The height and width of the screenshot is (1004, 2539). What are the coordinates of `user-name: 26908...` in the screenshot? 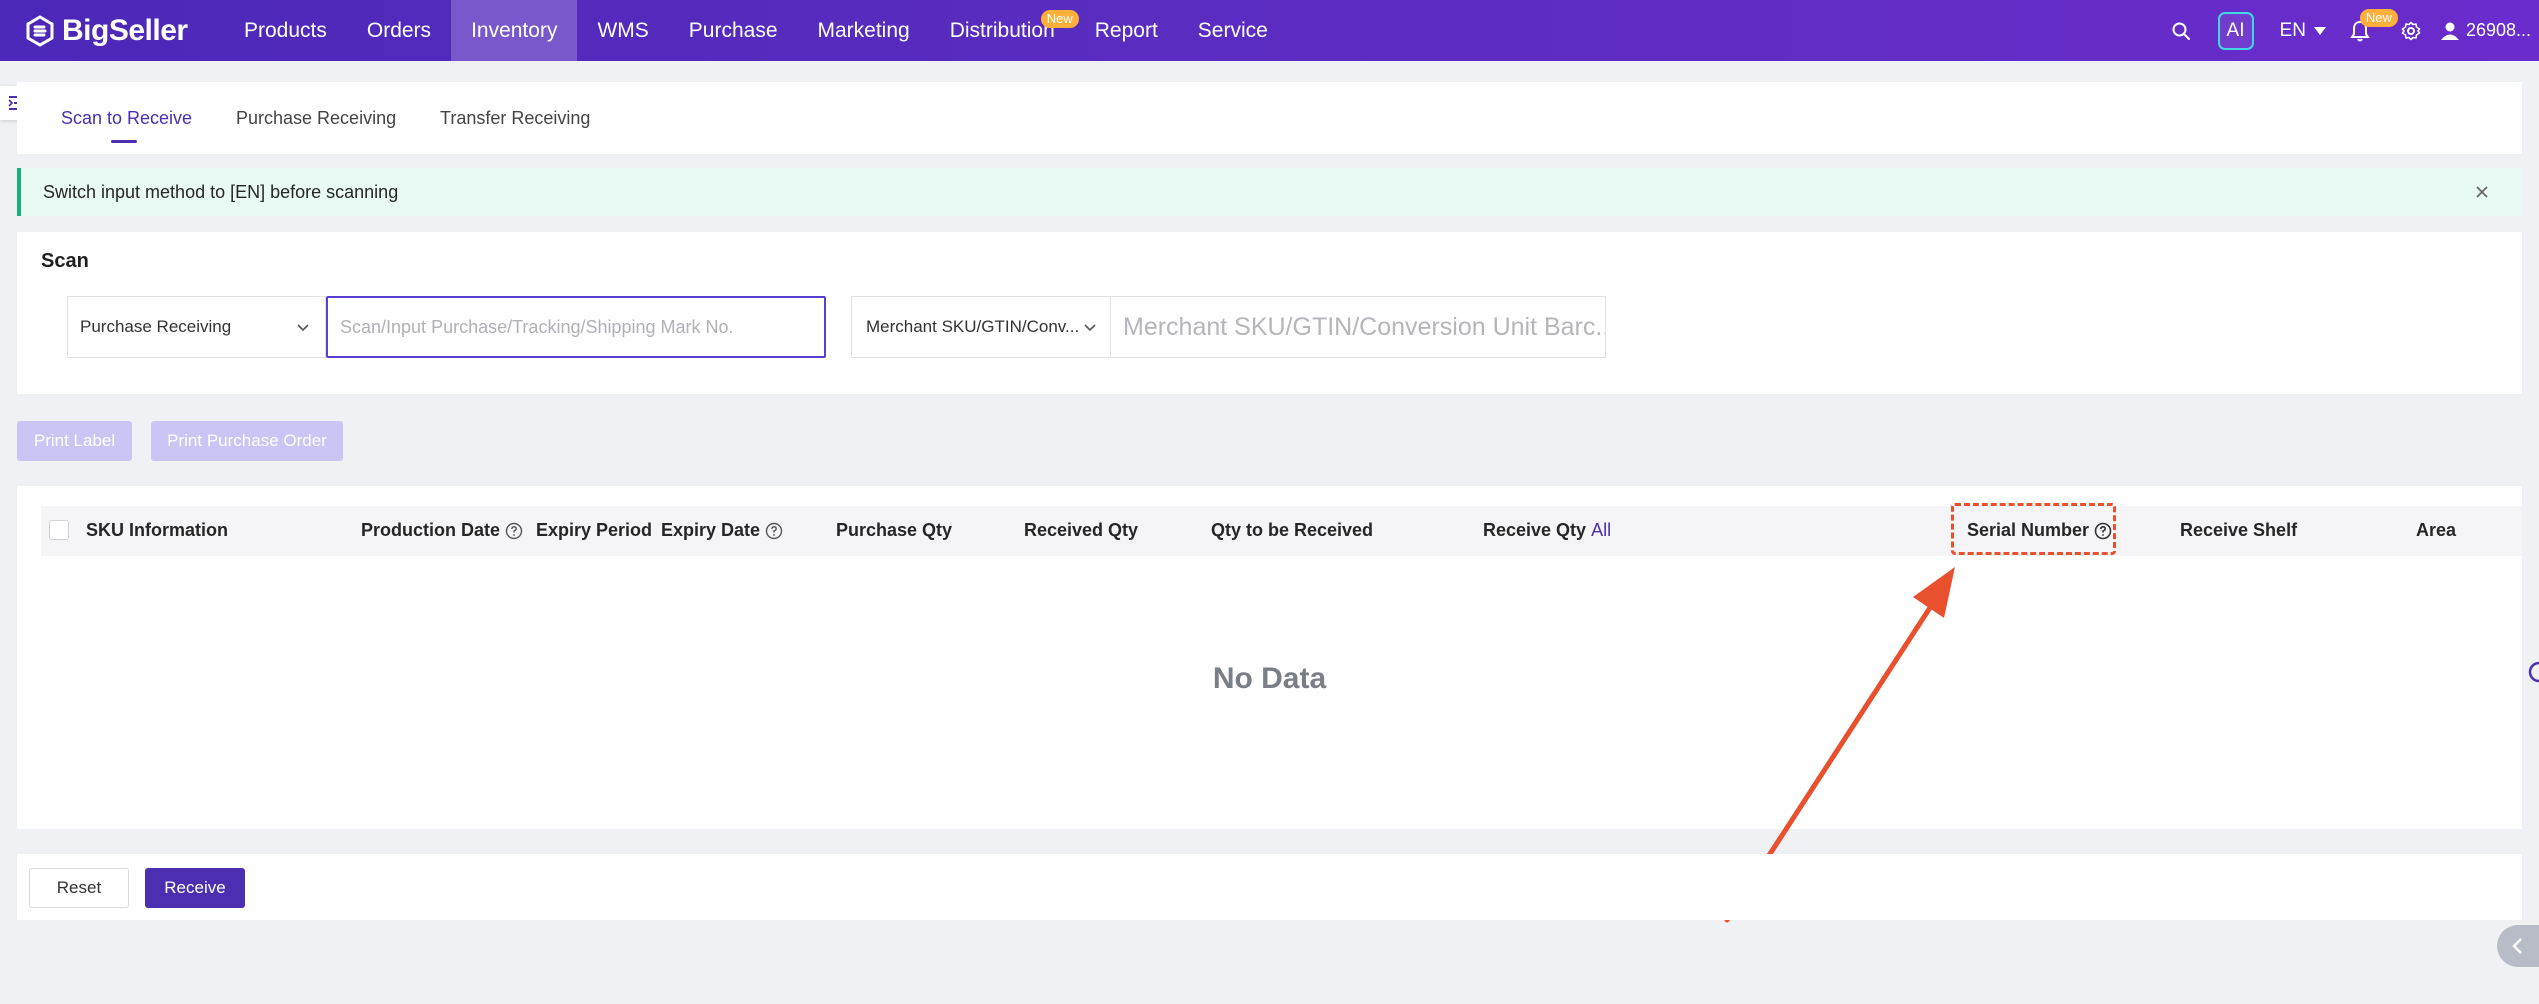 It's located at (2498, 30).